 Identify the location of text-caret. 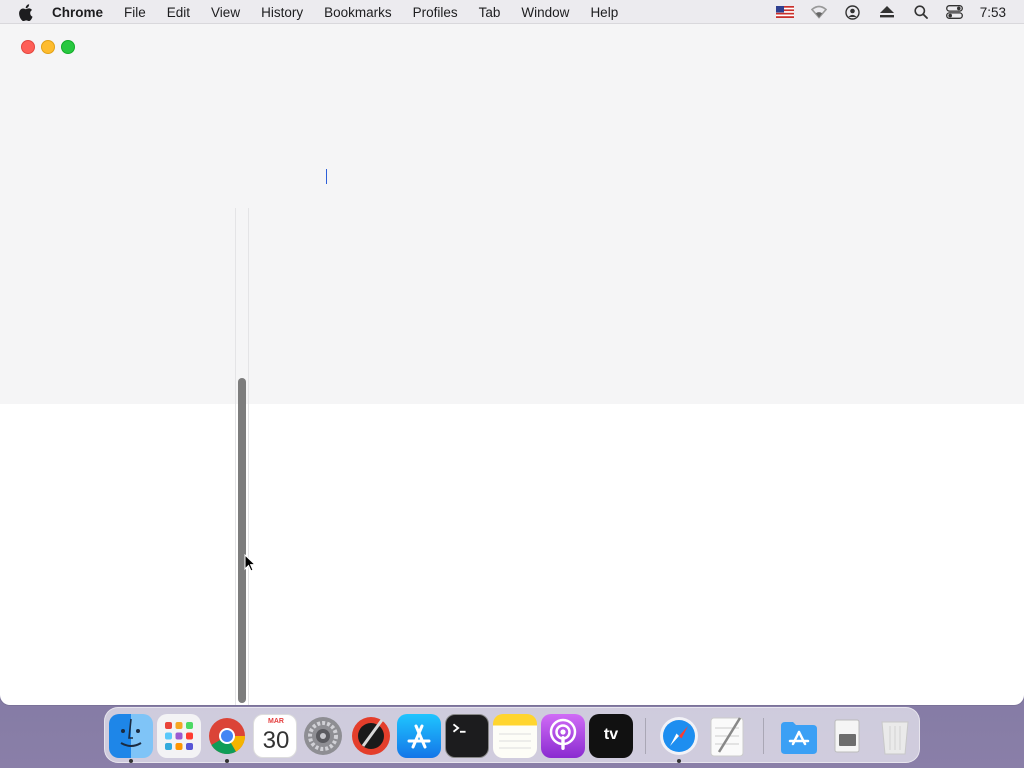
(326, 176).